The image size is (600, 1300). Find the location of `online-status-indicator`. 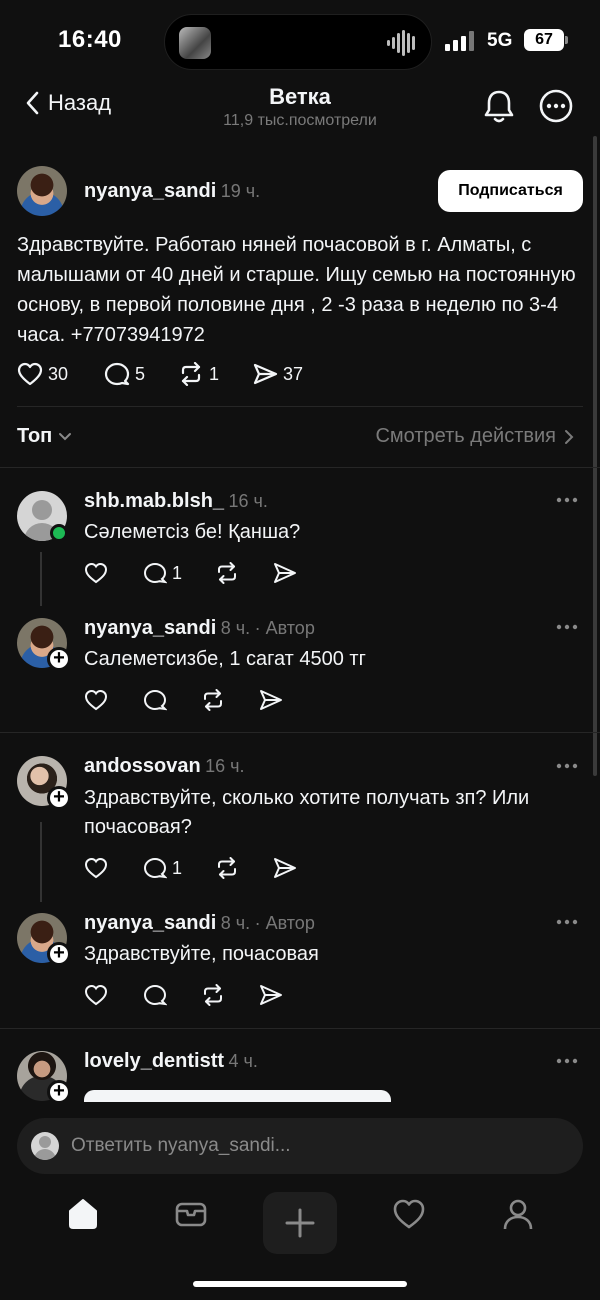

online-status-indicator is located at coordinates (59, 533).